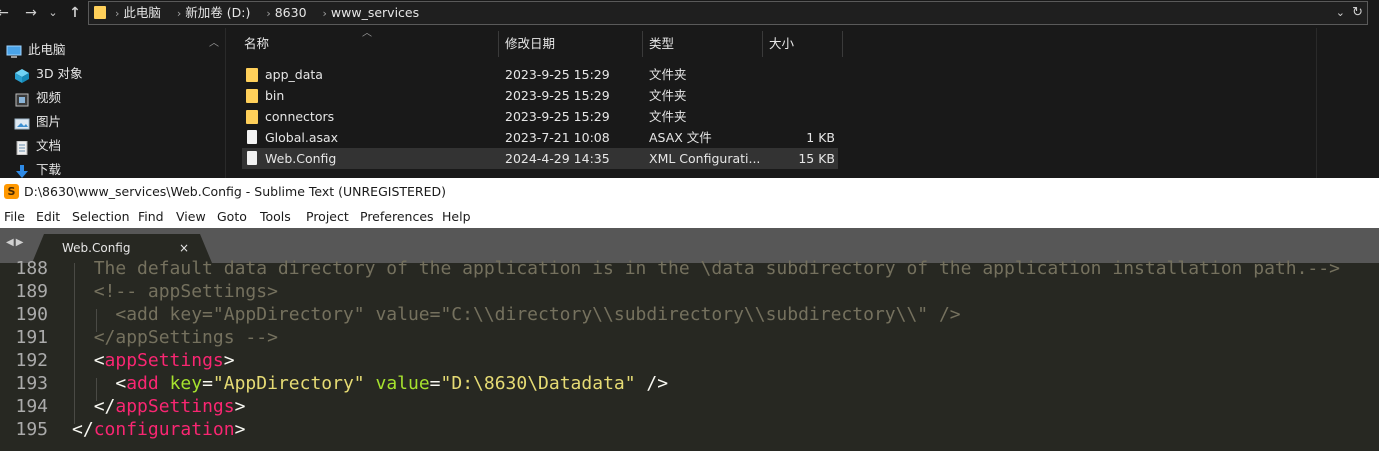 This screenshot has width=1379, height=451. I want to click on line-number: 189, so click(31, 291).